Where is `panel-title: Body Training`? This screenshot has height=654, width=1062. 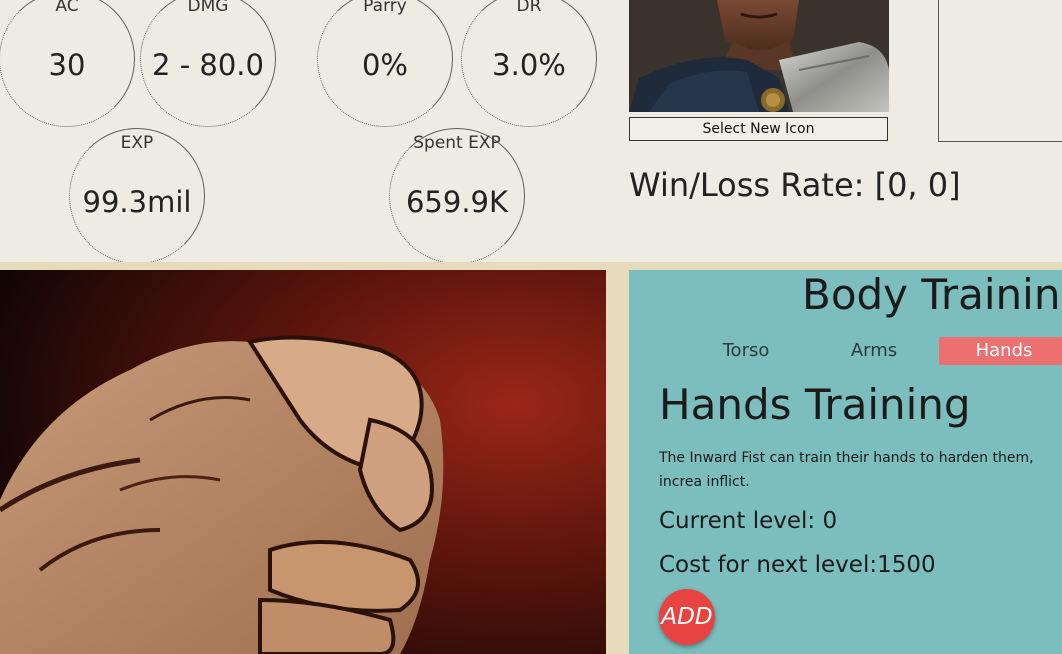 panel-title: Body Training is located at coordinates (932, 294).